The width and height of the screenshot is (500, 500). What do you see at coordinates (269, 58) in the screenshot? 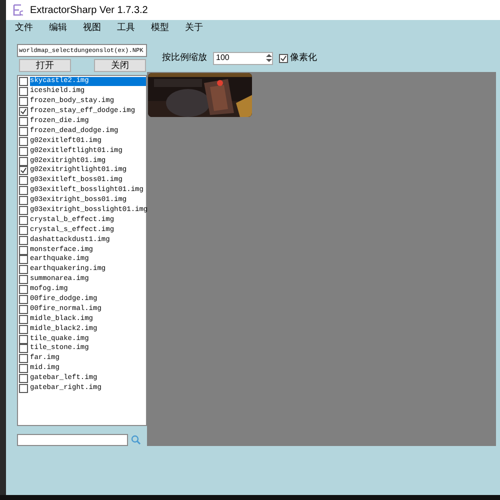
I see `spin-arrows-icon` at bounding box center [269, 58].